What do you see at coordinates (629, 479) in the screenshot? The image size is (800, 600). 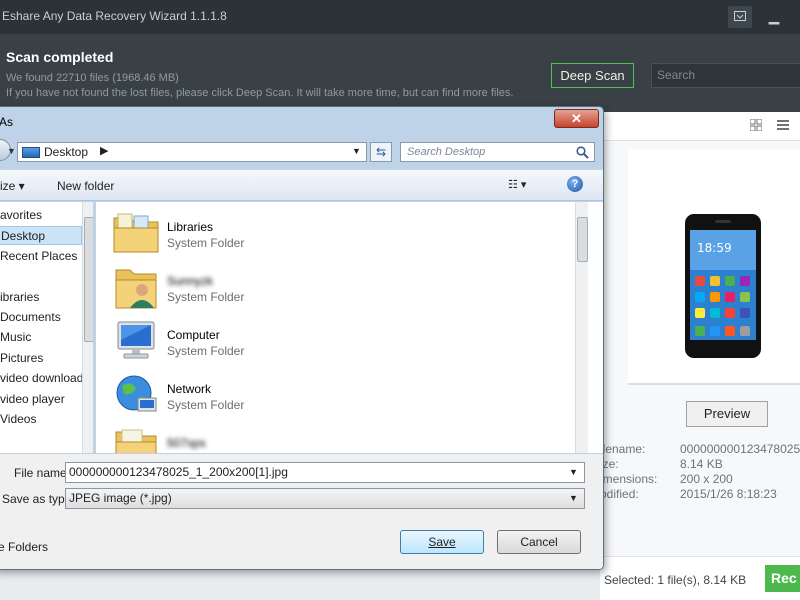 I see `info-label: imensions:` at bounding box center [629, 479].